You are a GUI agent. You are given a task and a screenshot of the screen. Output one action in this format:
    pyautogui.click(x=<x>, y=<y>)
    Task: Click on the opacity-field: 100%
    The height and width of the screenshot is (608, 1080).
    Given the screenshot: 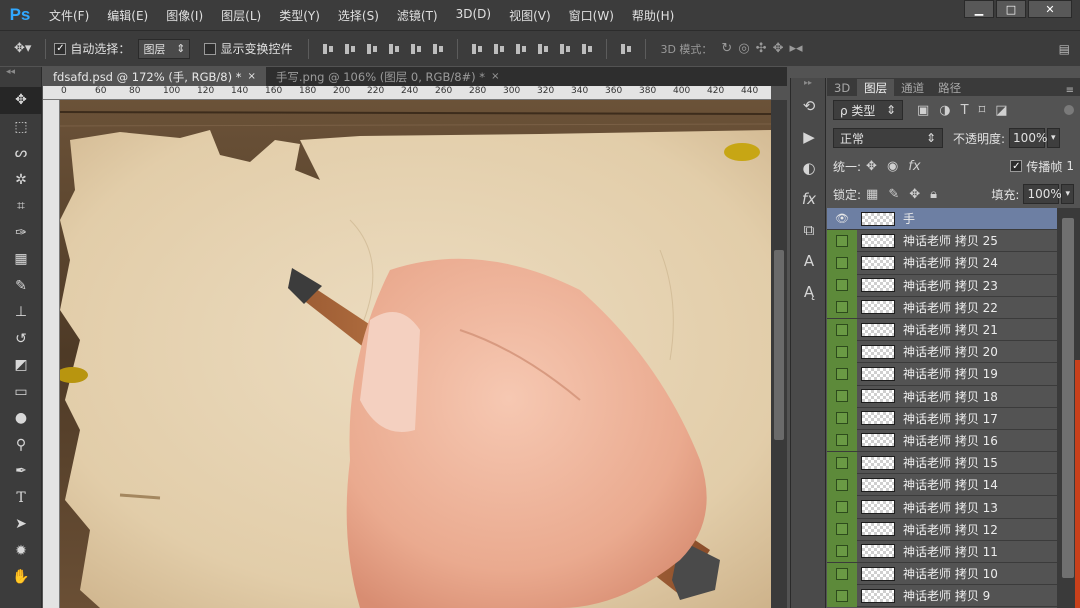 What is the action you would take?
    pyautogui.click(x=1028, y=138)
    